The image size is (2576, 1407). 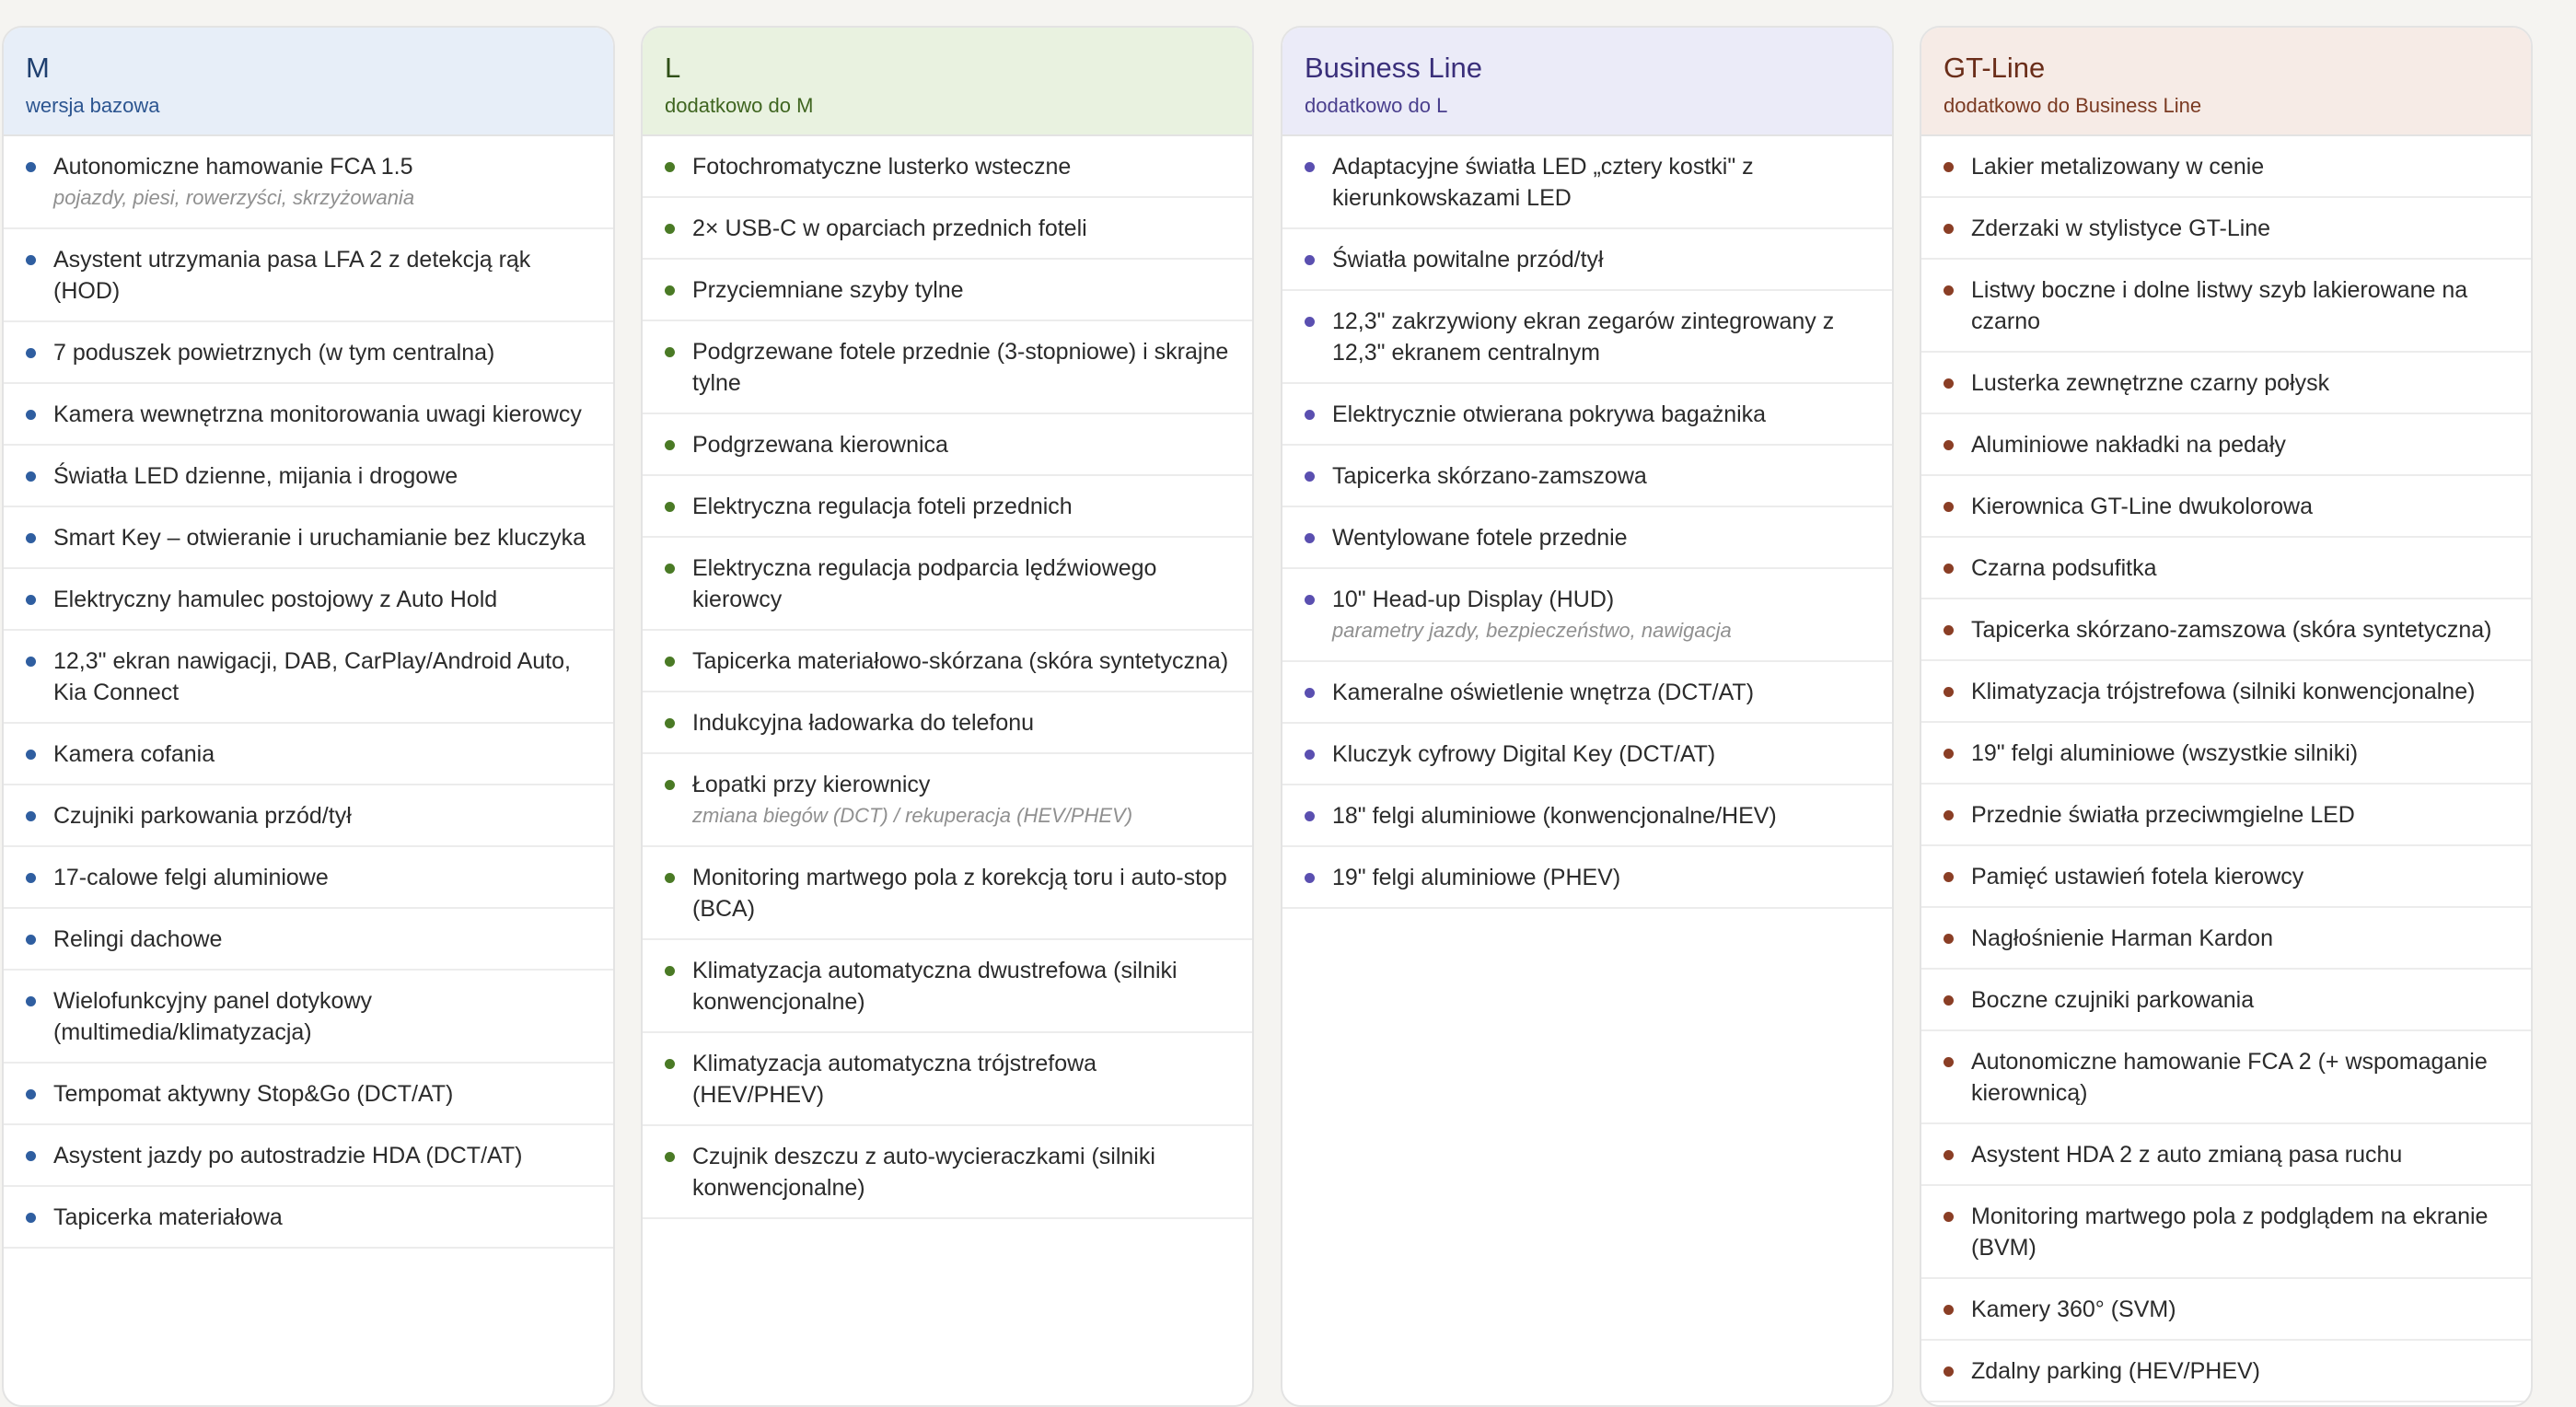 I want to click on column-subtitle: dodatkowo do M, so click(x=739, y=105).